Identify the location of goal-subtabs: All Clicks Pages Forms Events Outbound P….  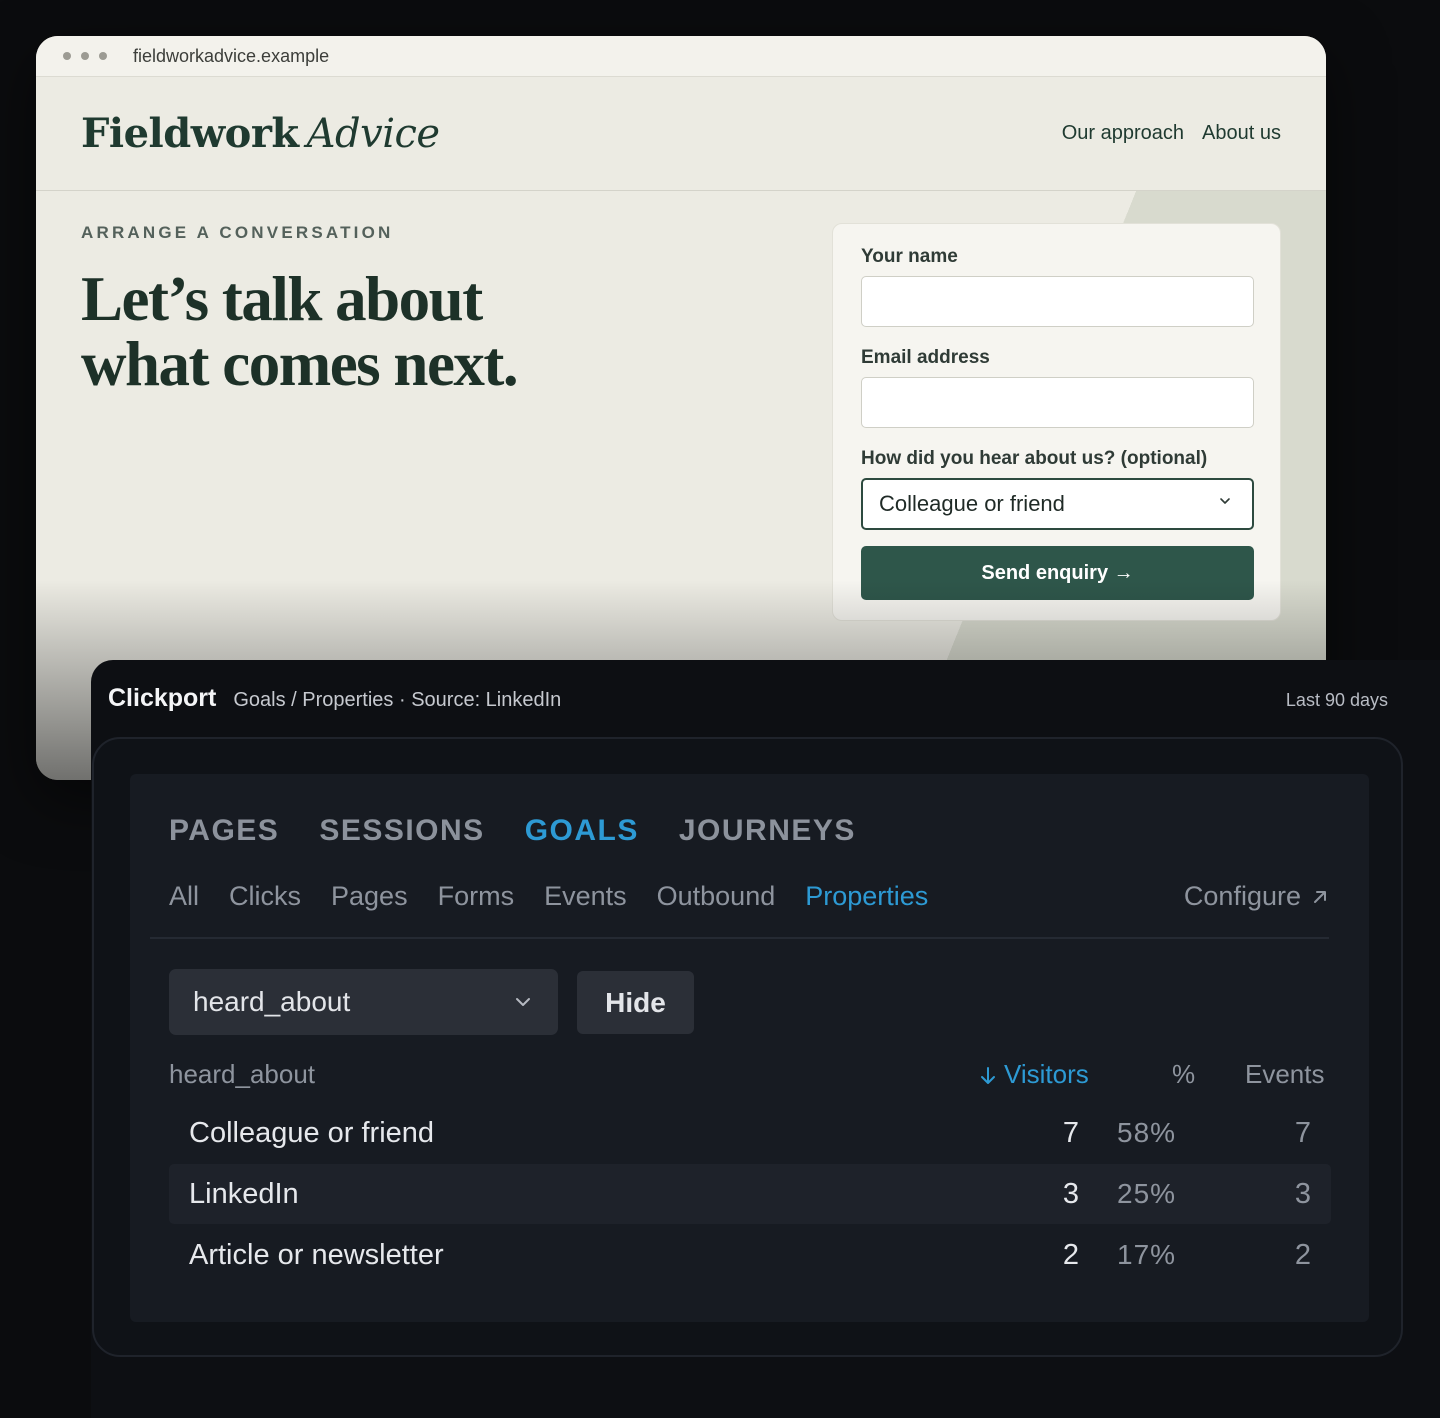
(749, 896).